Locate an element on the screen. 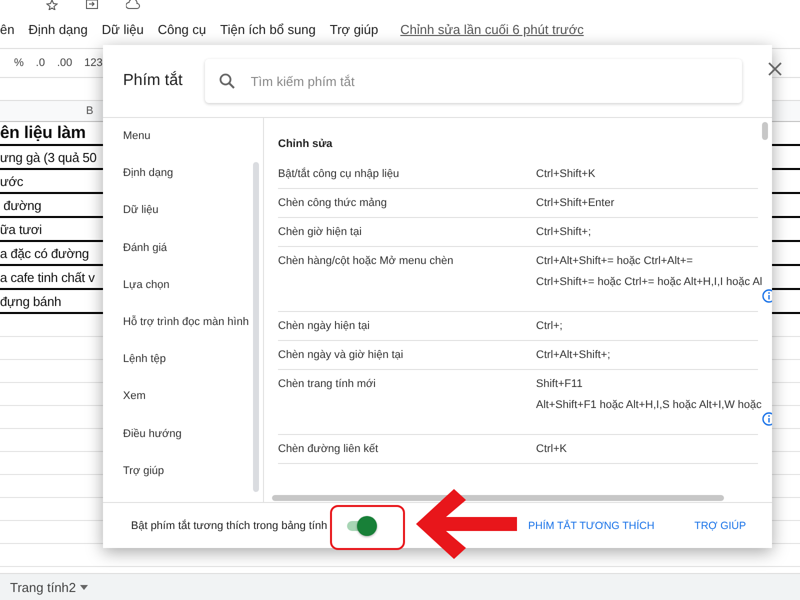 The width and height of the screenshot is (800, 600). shortcut-keys: Ctrl+Shift+; is located at coordinates (647, 232).